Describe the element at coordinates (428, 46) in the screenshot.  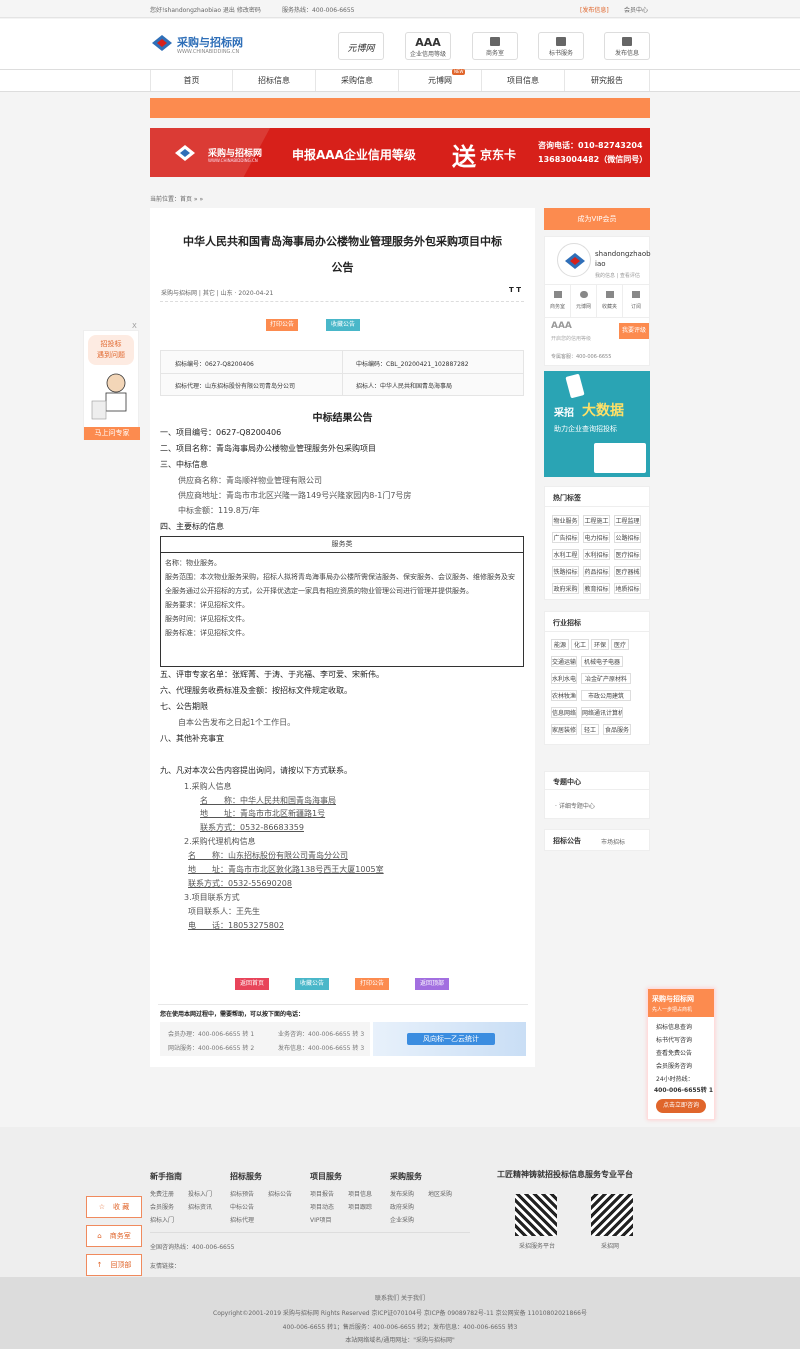
I see `aaa-link: AAA 企业信用等级` at that location.